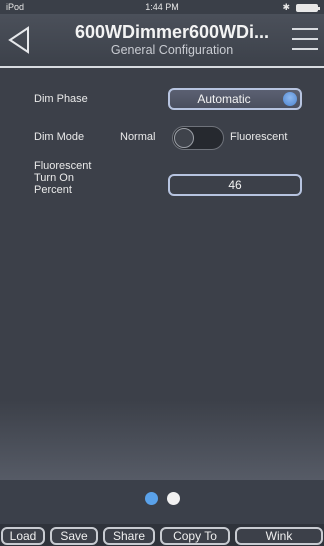 The image size is (324, 546). Describe the element at coordinates (286, 7) in the screenshot. I see `bluetooth-icon: ✱` at that location.